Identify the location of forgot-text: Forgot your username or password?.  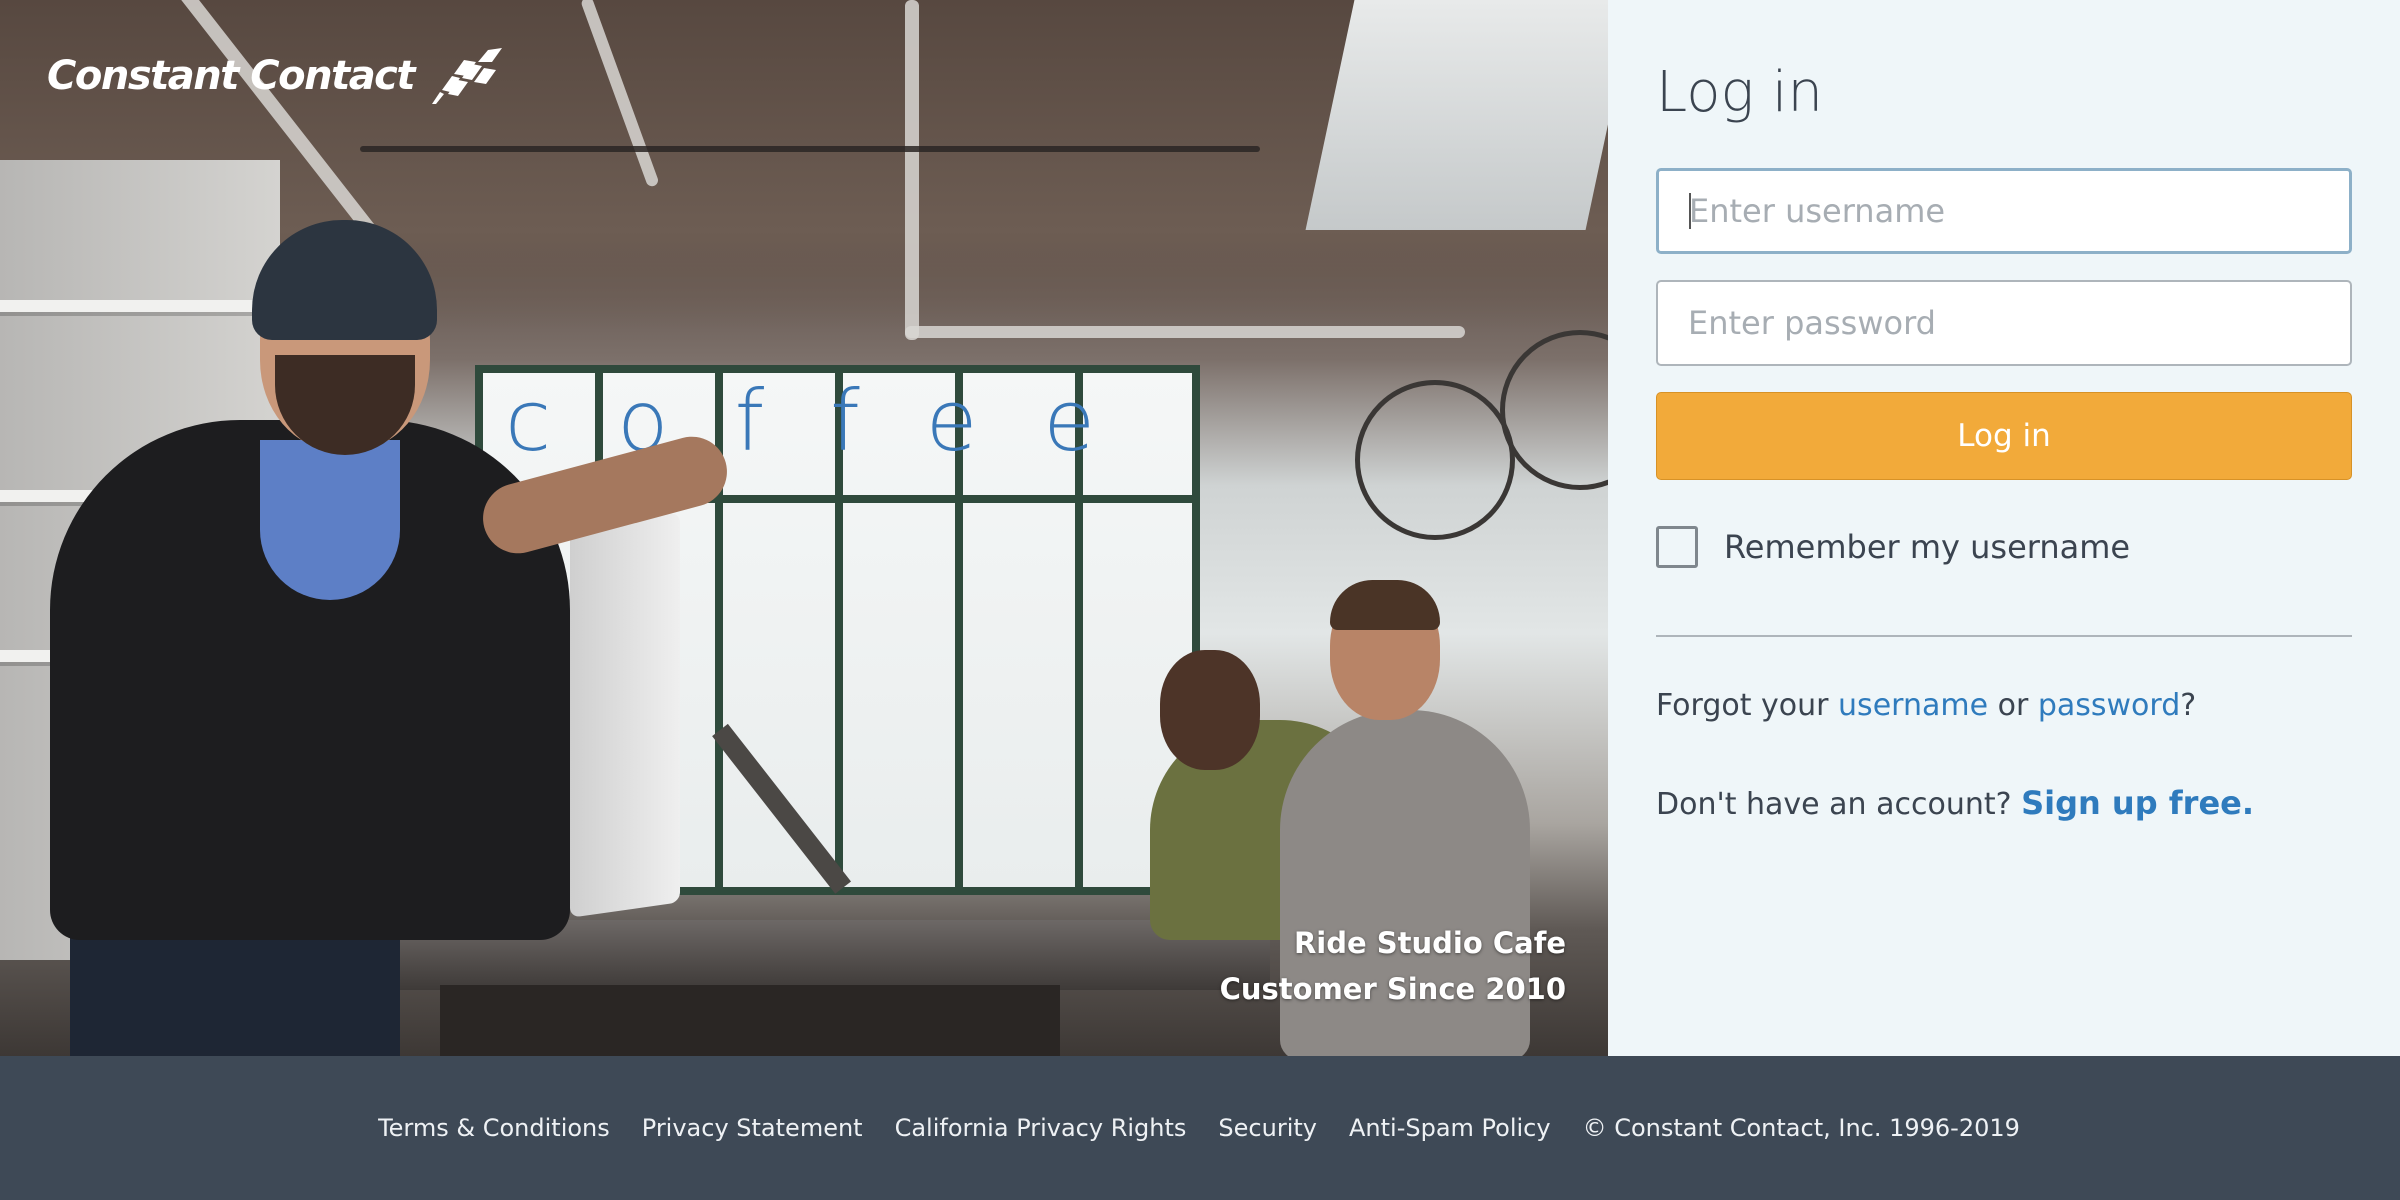
(1926, 705).